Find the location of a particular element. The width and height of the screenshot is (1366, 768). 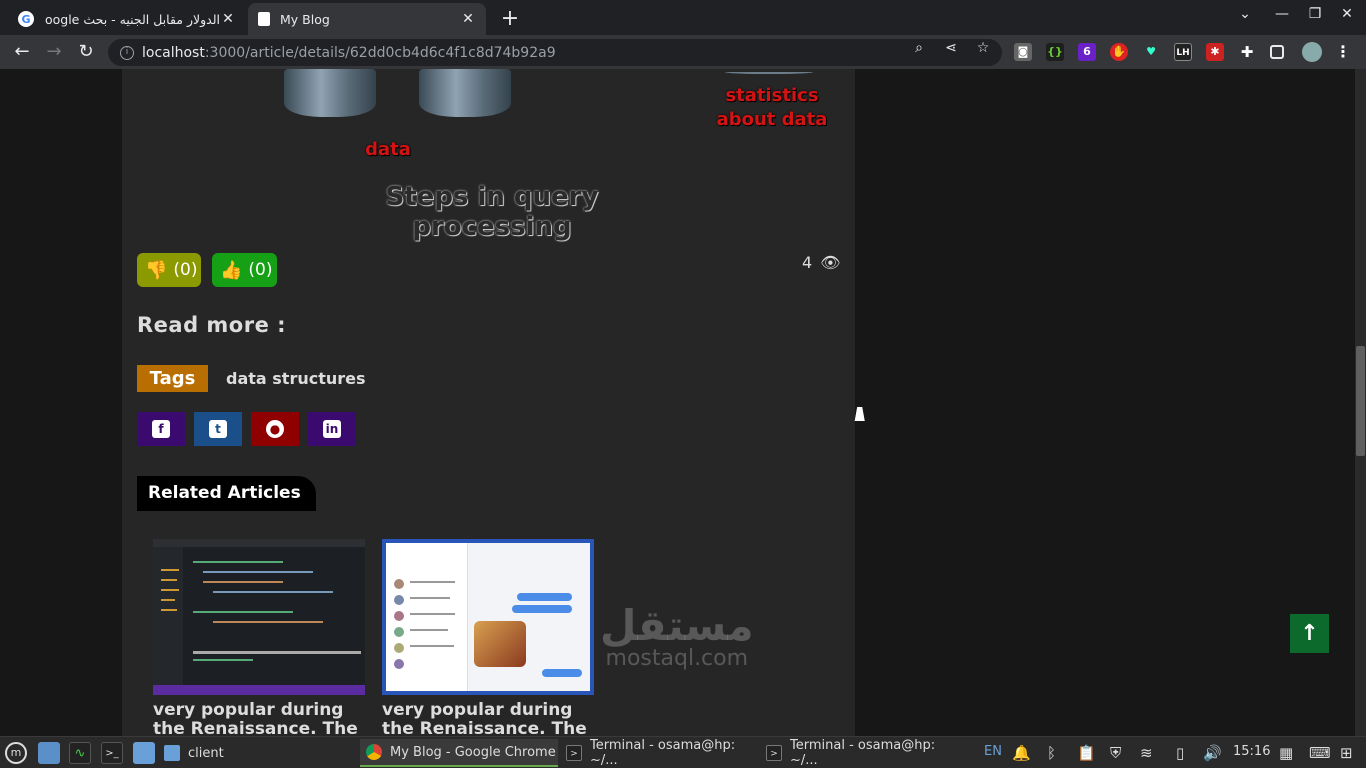

linkedin-share-button: in is located at coordinates (332, 429).